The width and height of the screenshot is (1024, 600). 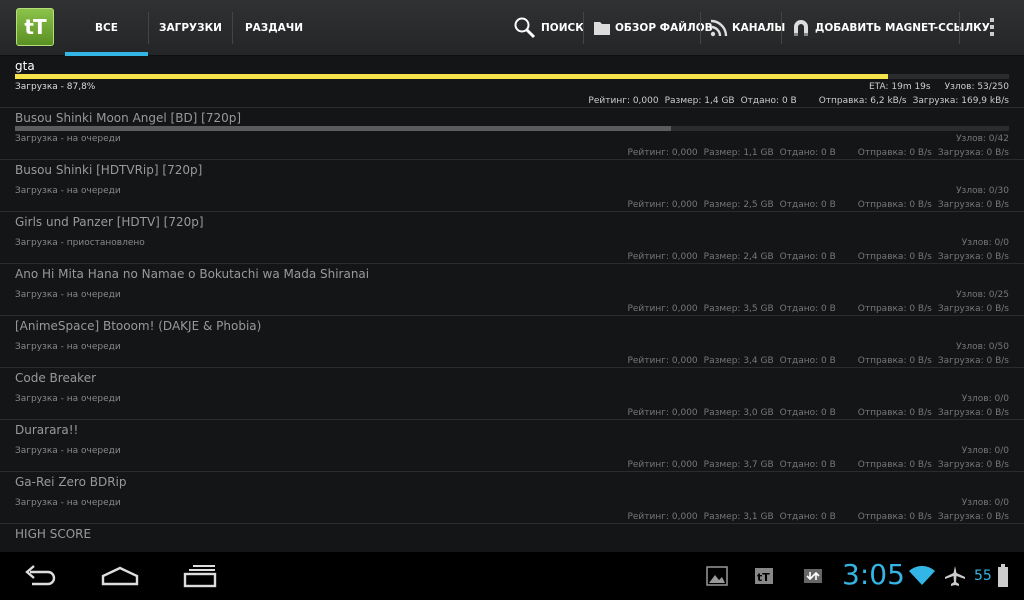 What do you see at coordinates (56, 378) in the screenshot?
I see `torrent-name: Code Breaker` at bounding box center [56, 378].